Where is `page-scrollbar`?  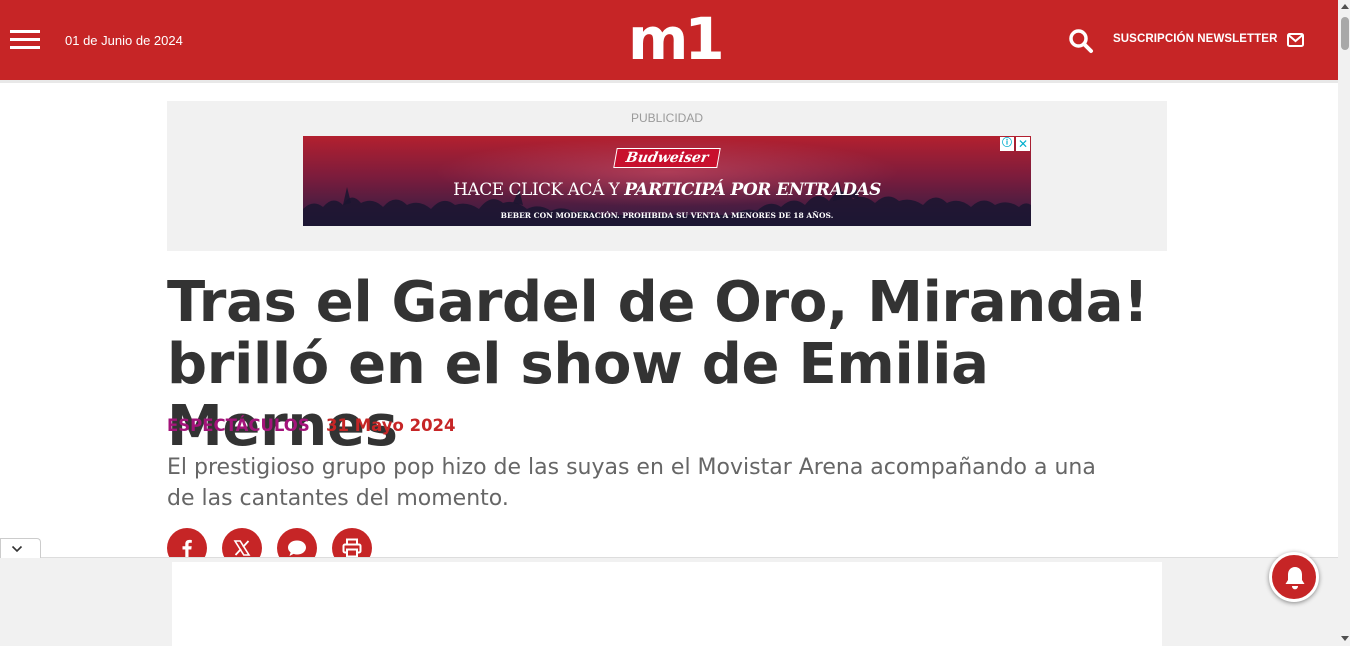
page-scrollbar is located at coordinates (1344, 323).